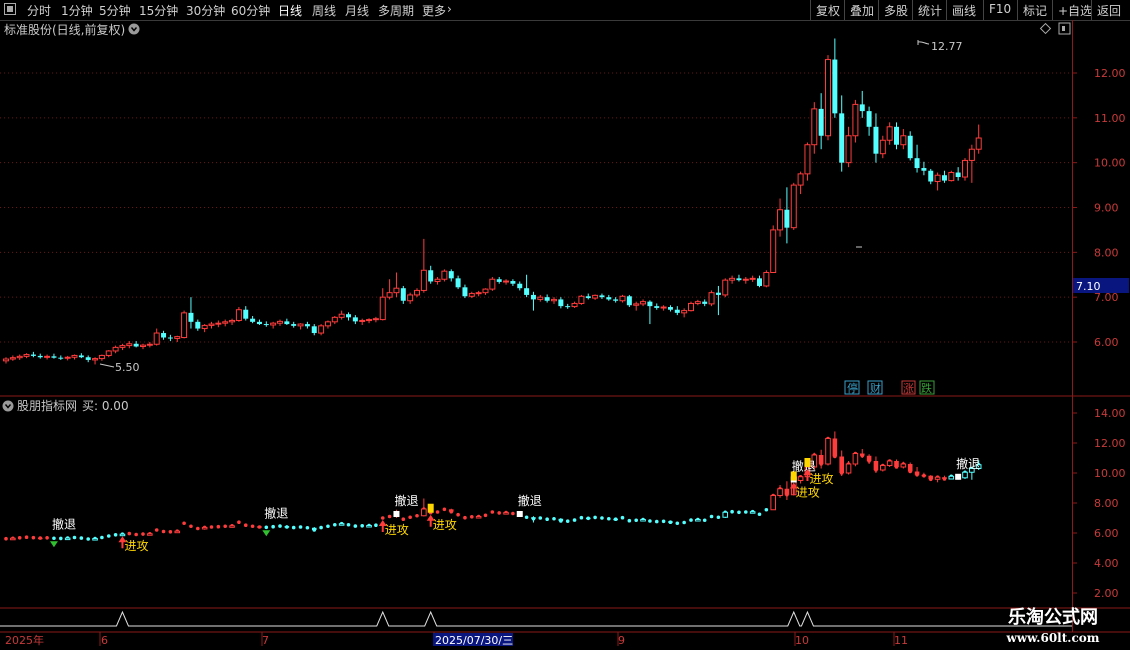  Describe the element at coordinates (861, 10) in the screenshot. I see `toolbar-button: 叠加` at that location.